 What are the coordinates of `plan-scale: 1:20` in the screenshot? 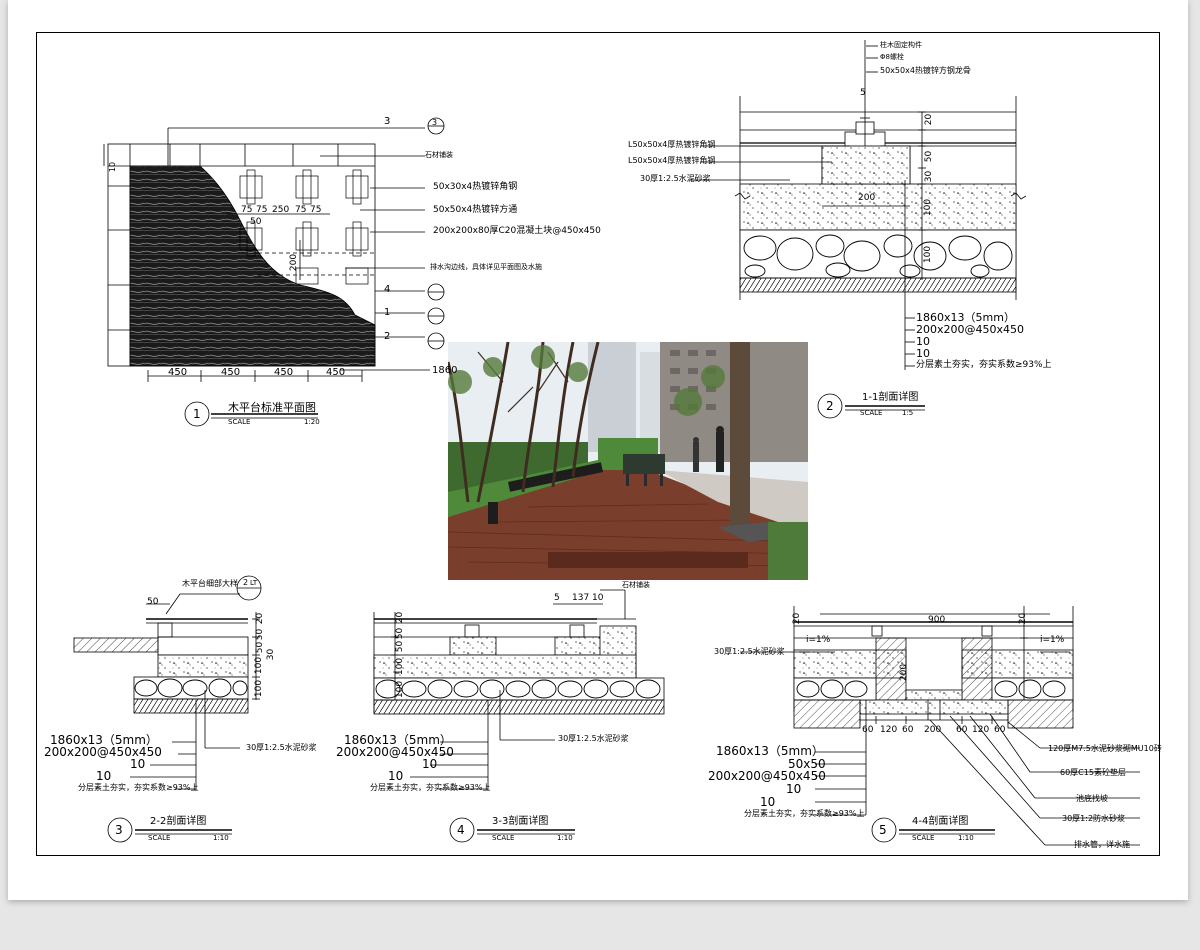 It's located at (312, 422).